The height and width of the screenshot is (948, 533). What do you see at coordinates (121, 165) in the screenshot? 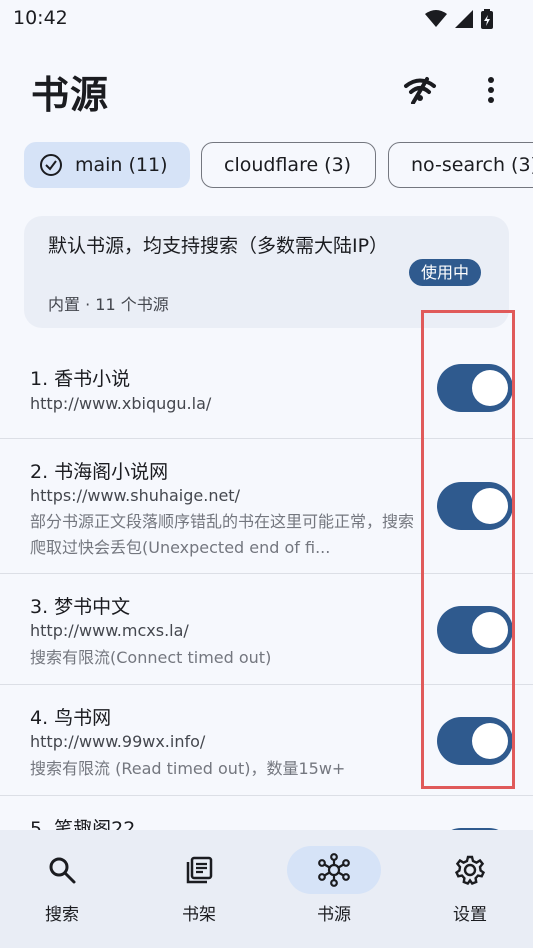
I see `chip-label: main (11)` at bounding box center [121, 165].